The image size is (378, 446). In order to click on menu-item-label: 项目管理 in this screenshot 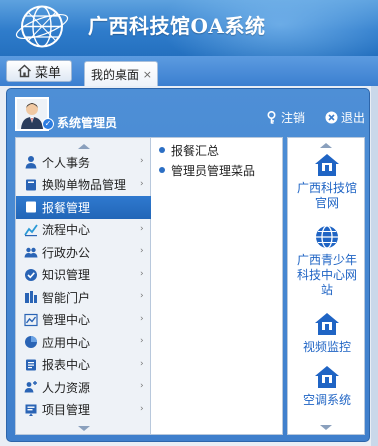, I will do `click(66, 410)`.